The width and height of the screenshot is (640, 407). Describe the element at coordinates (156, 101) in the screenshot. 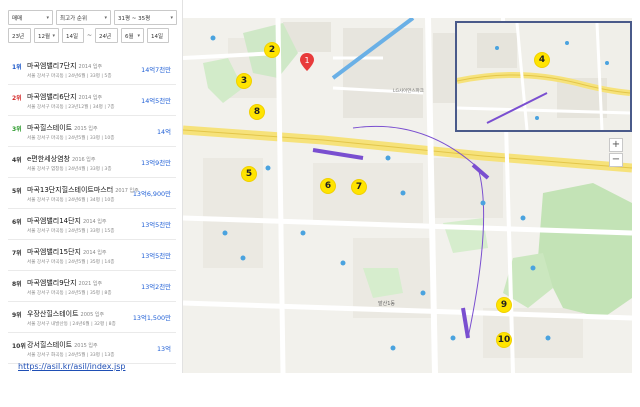

I see `price-value: 14억5천만` at that location.